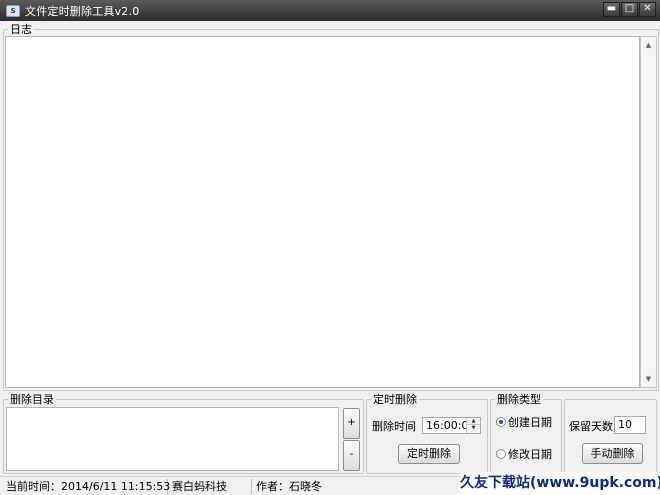 This screenshot has width=660, height=495. Describe the element at coordinates (289, 486) in the screenshot. I see `status-author: 作者：石晓冬` at that location.